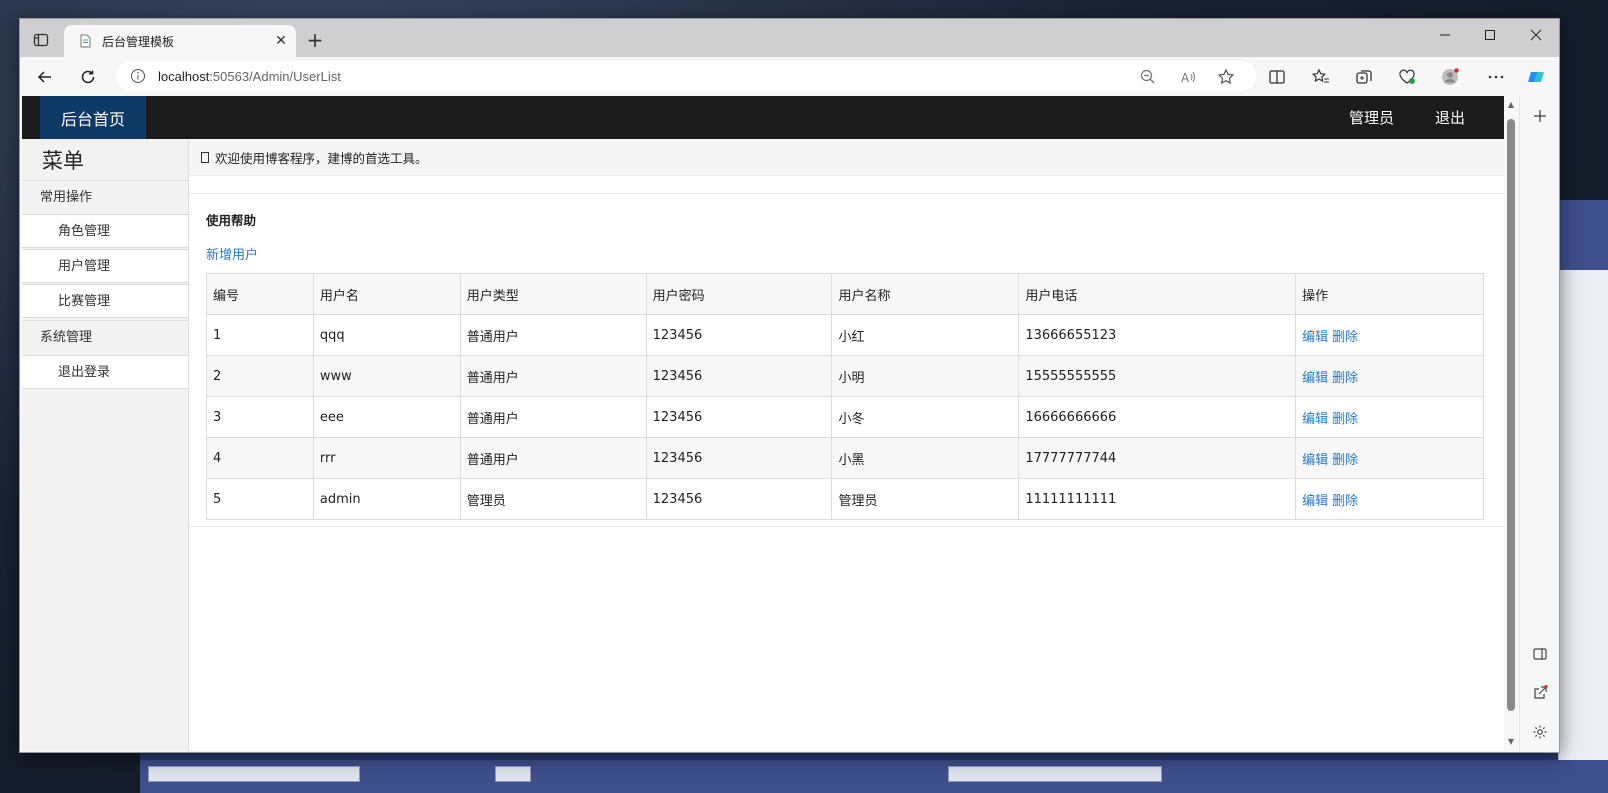 Image resolution: width=1608 pixels, height=793 pixels. I want to click on copilot-icon, so click(1536, 77).